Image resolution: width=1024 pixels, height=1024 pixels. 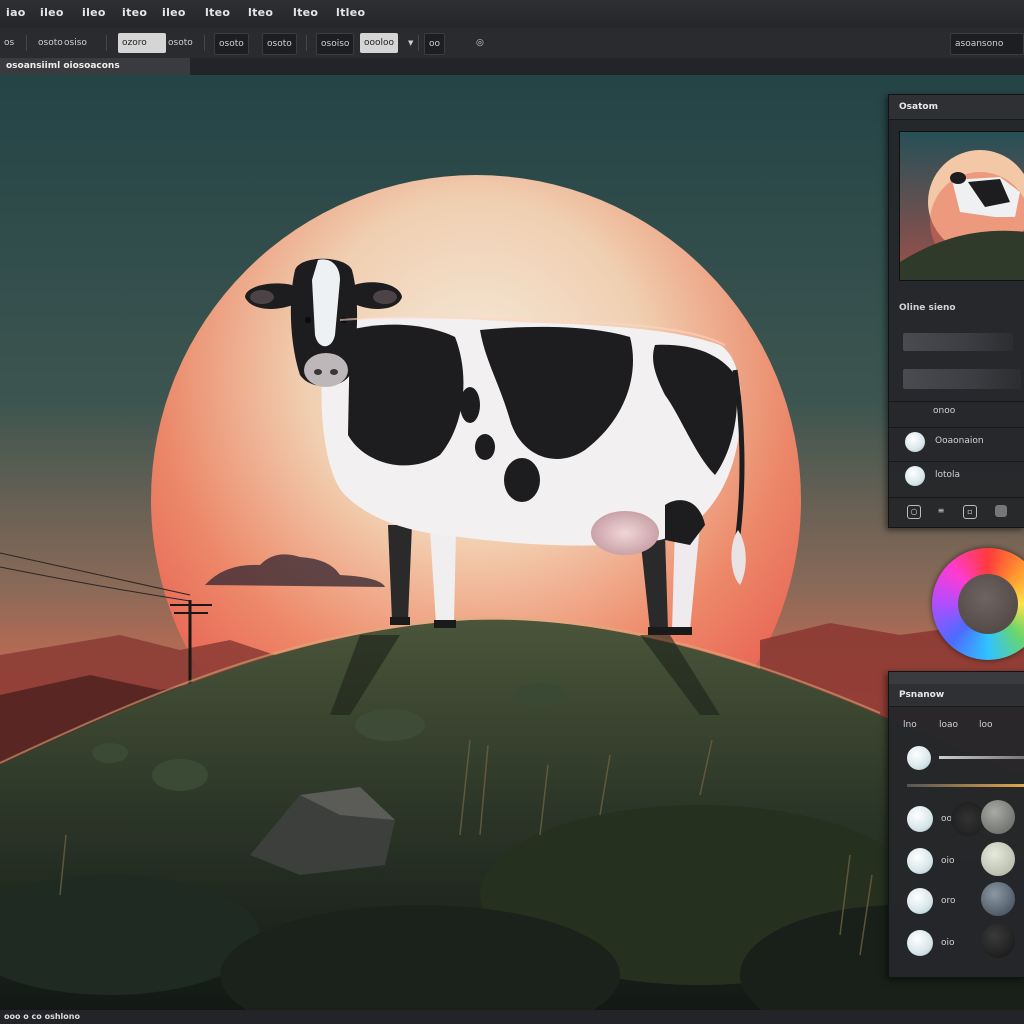 I want to click on lock-icon: ▫, so click(x=970, y=512).